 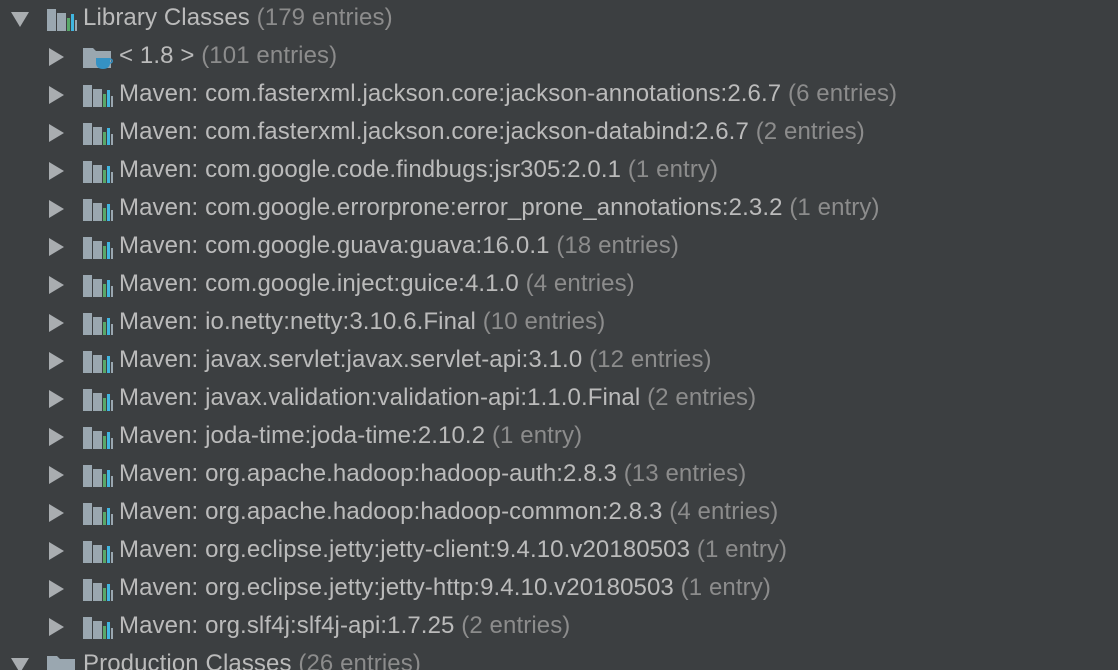 I want to click on maven-library-count: (13 entries), so click(x=685, y=473).